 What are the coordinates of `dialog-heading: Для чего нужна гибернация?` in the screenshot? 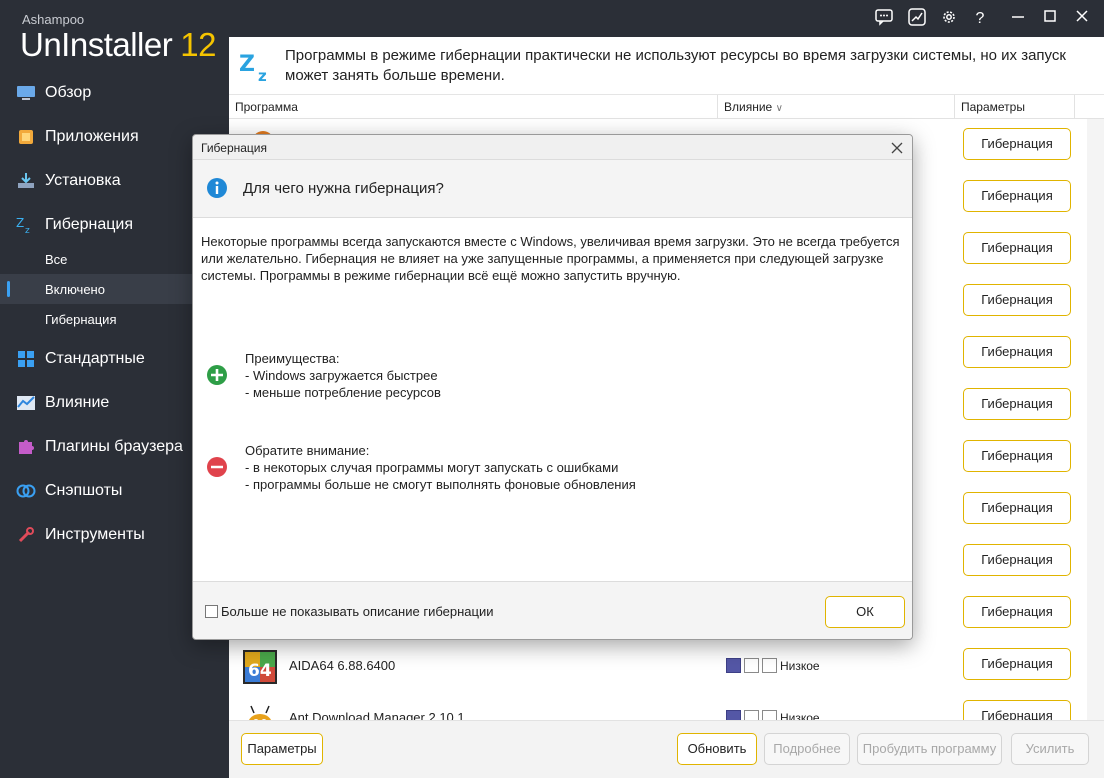 It's located at (343, 188).